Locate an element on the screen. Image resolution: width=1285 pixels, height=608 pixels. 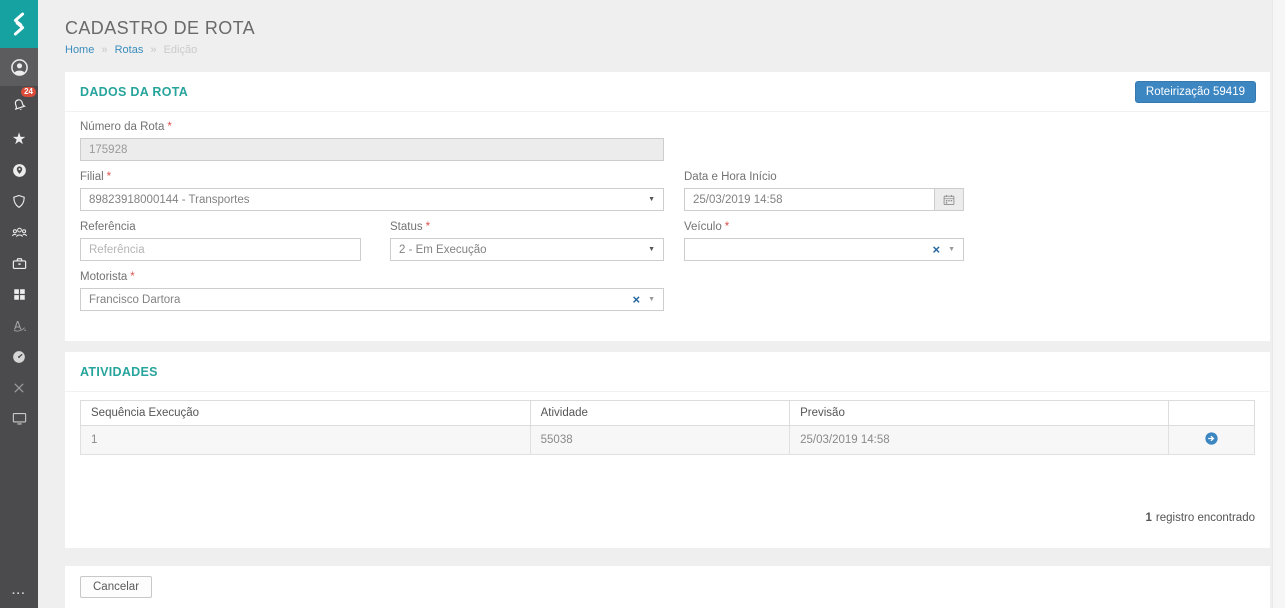
monitor-icon is located at coordinates (19, 418).